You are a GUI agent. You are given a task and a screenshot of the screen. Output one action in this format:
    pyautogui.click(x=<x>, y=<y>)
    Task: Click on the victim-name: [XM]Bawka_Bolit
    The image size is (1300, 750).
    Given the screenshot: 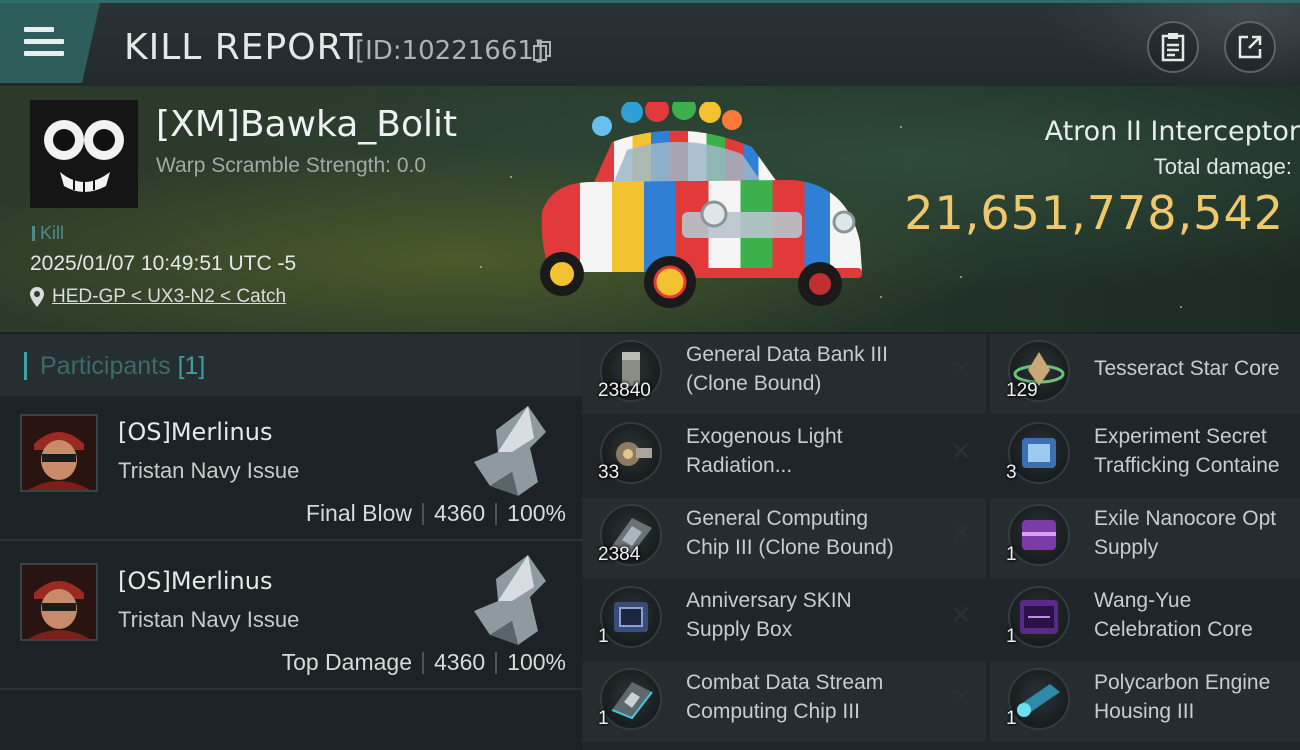 What is the action you would take?
    pyautogui.click(x=306, y=124)
    